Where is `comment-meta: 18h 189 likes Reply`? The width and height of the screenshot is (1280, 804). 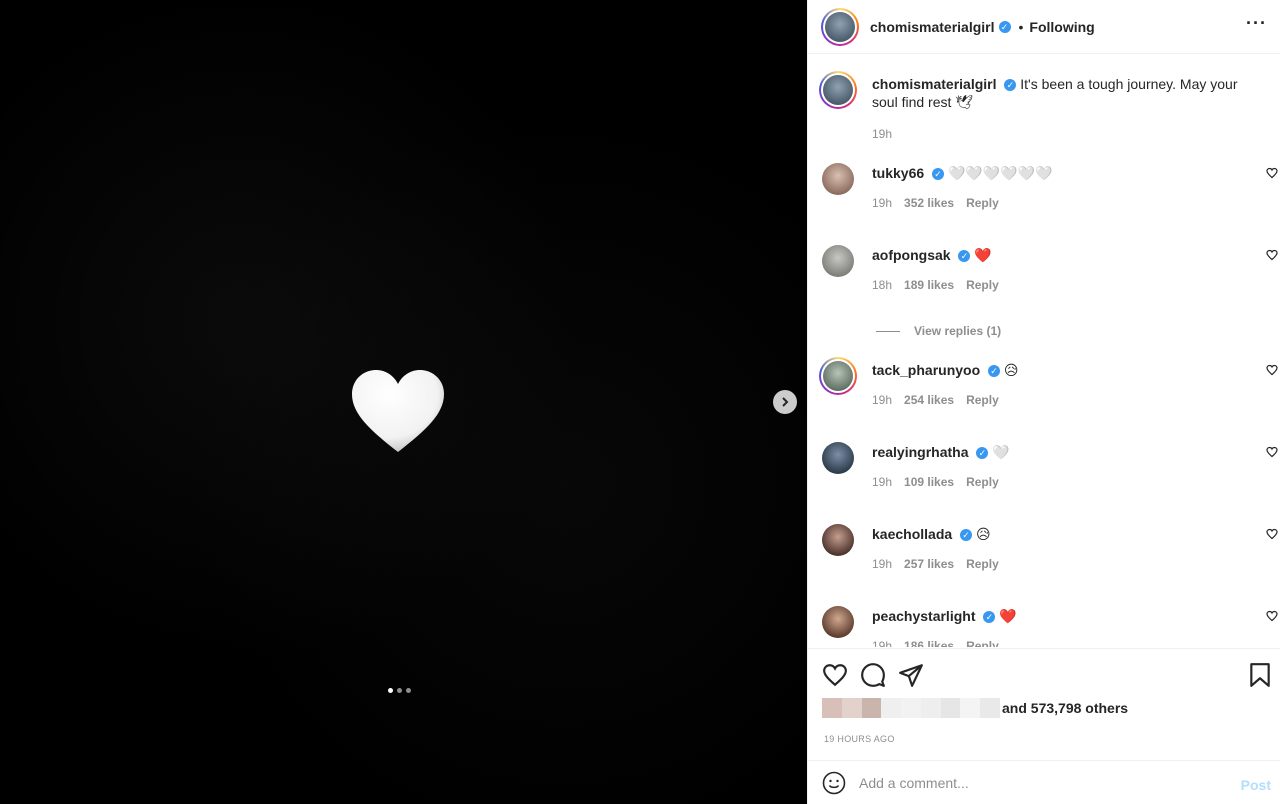
comment-meta: 18h 189 likes Reply is located at coordinates (935, 285).